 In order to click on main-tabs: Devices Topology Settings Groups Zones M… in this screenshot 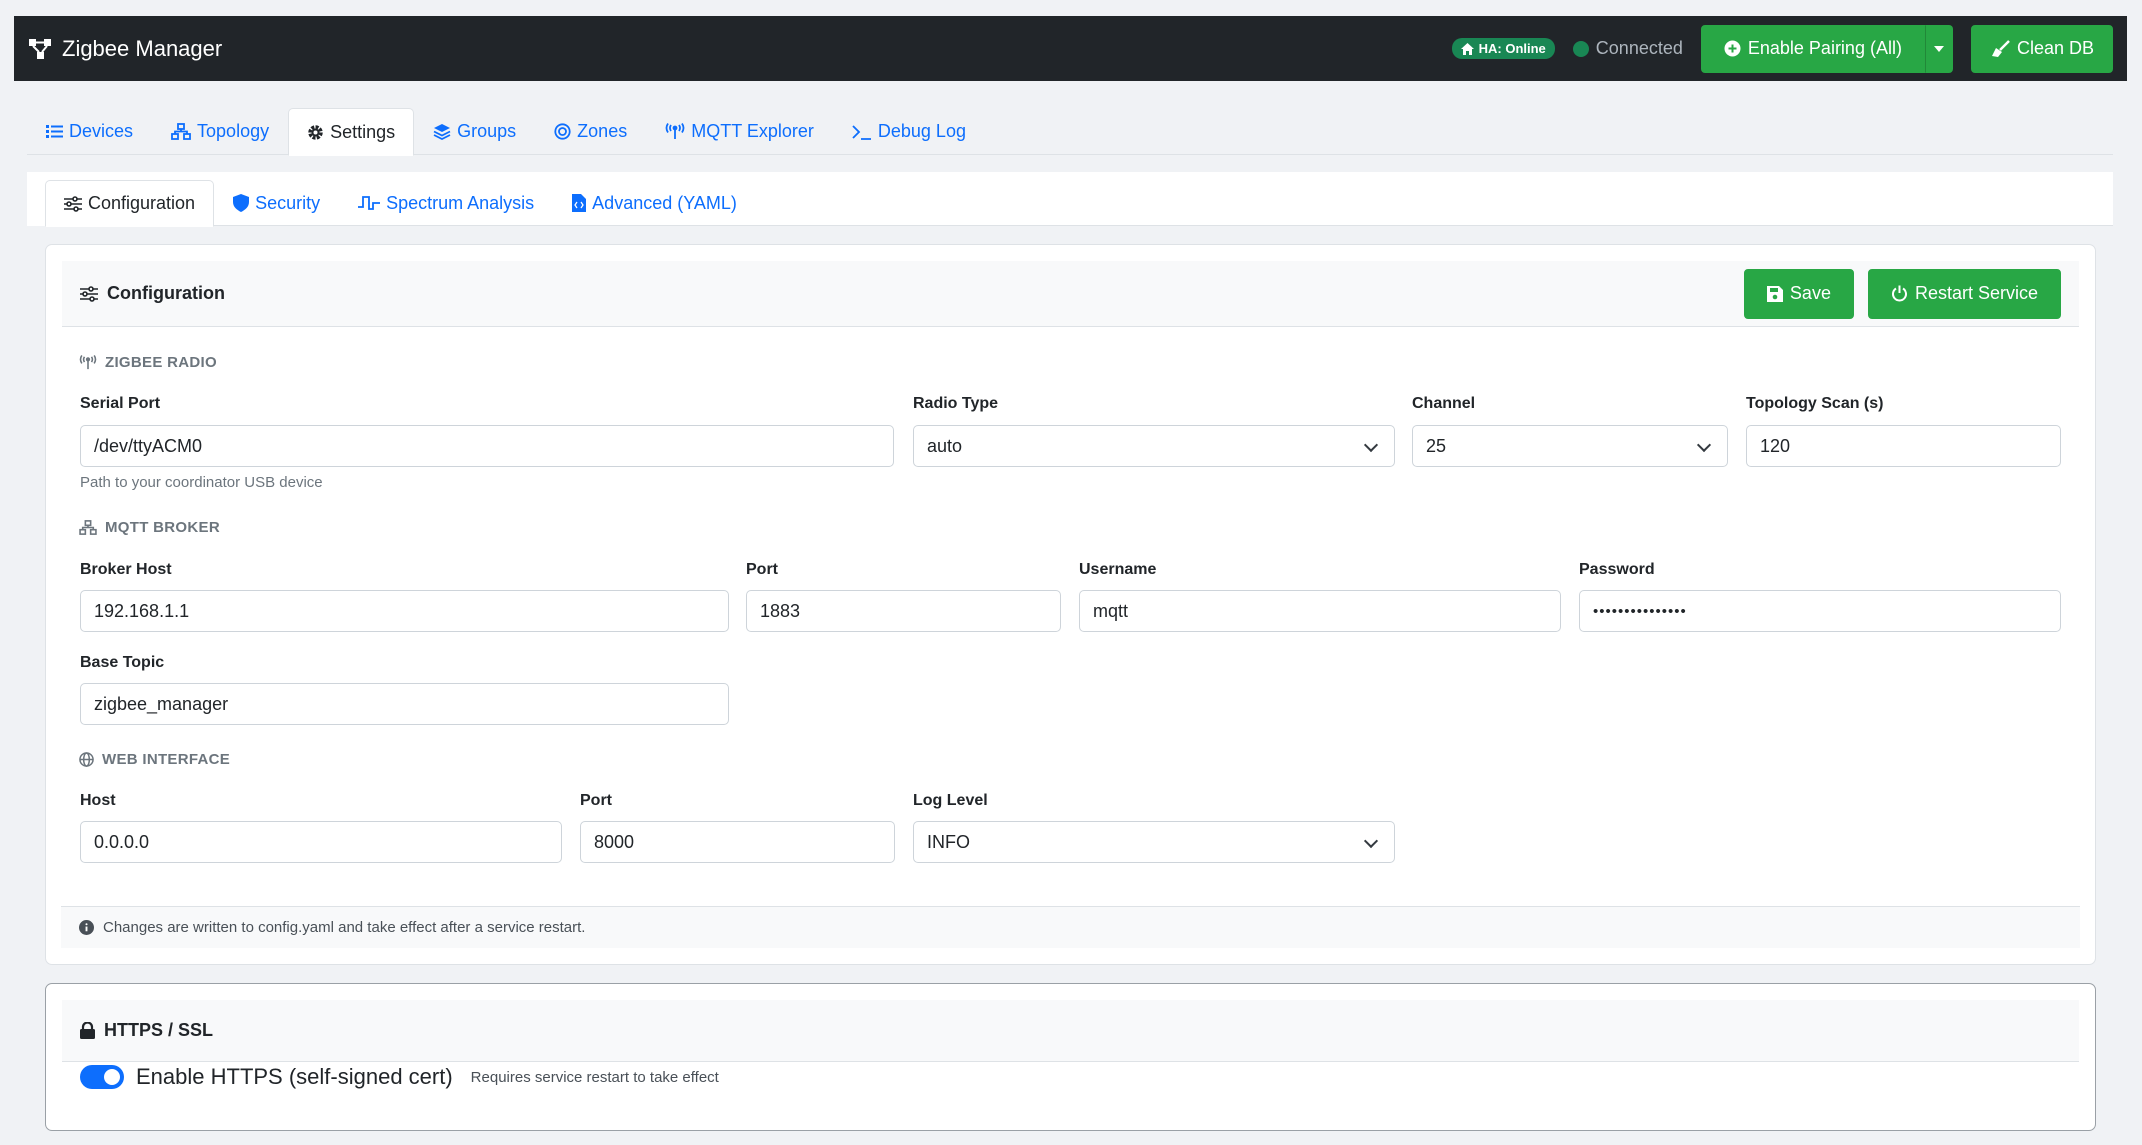, I will do `click(1070, 132)`.